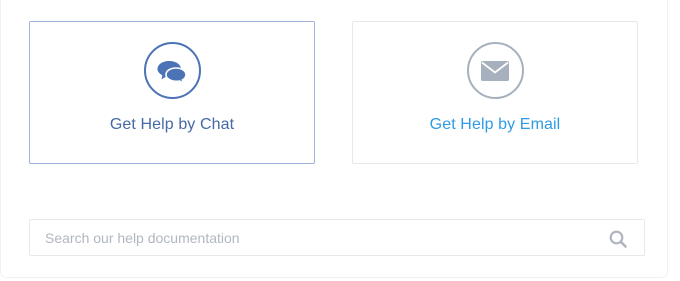 The image size is (680, 281). I want to click on get-help-by-email-label: Get Help by Email, so click(495, 124).